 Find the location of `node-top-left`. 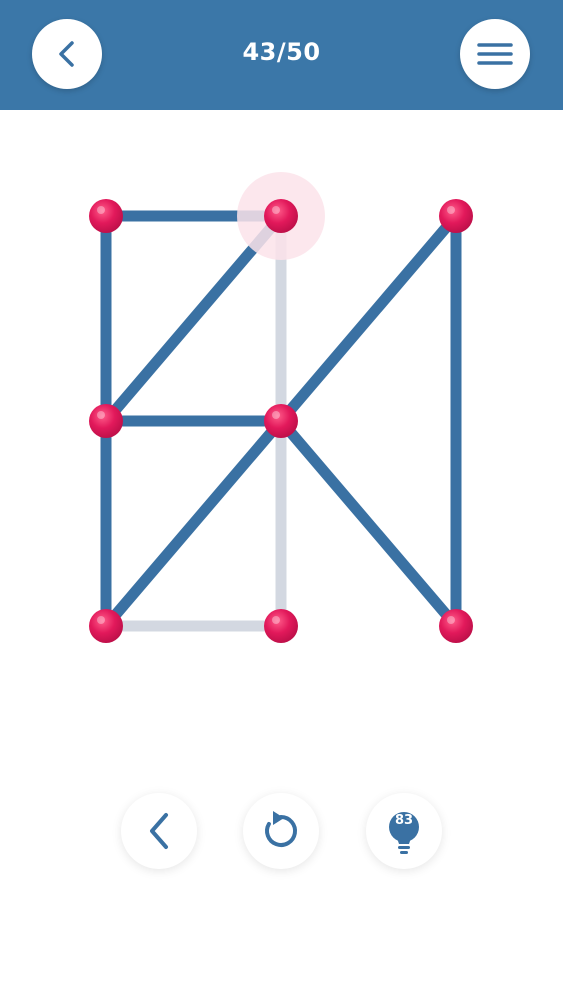

node-top-left is located at coordinates (106, 216).